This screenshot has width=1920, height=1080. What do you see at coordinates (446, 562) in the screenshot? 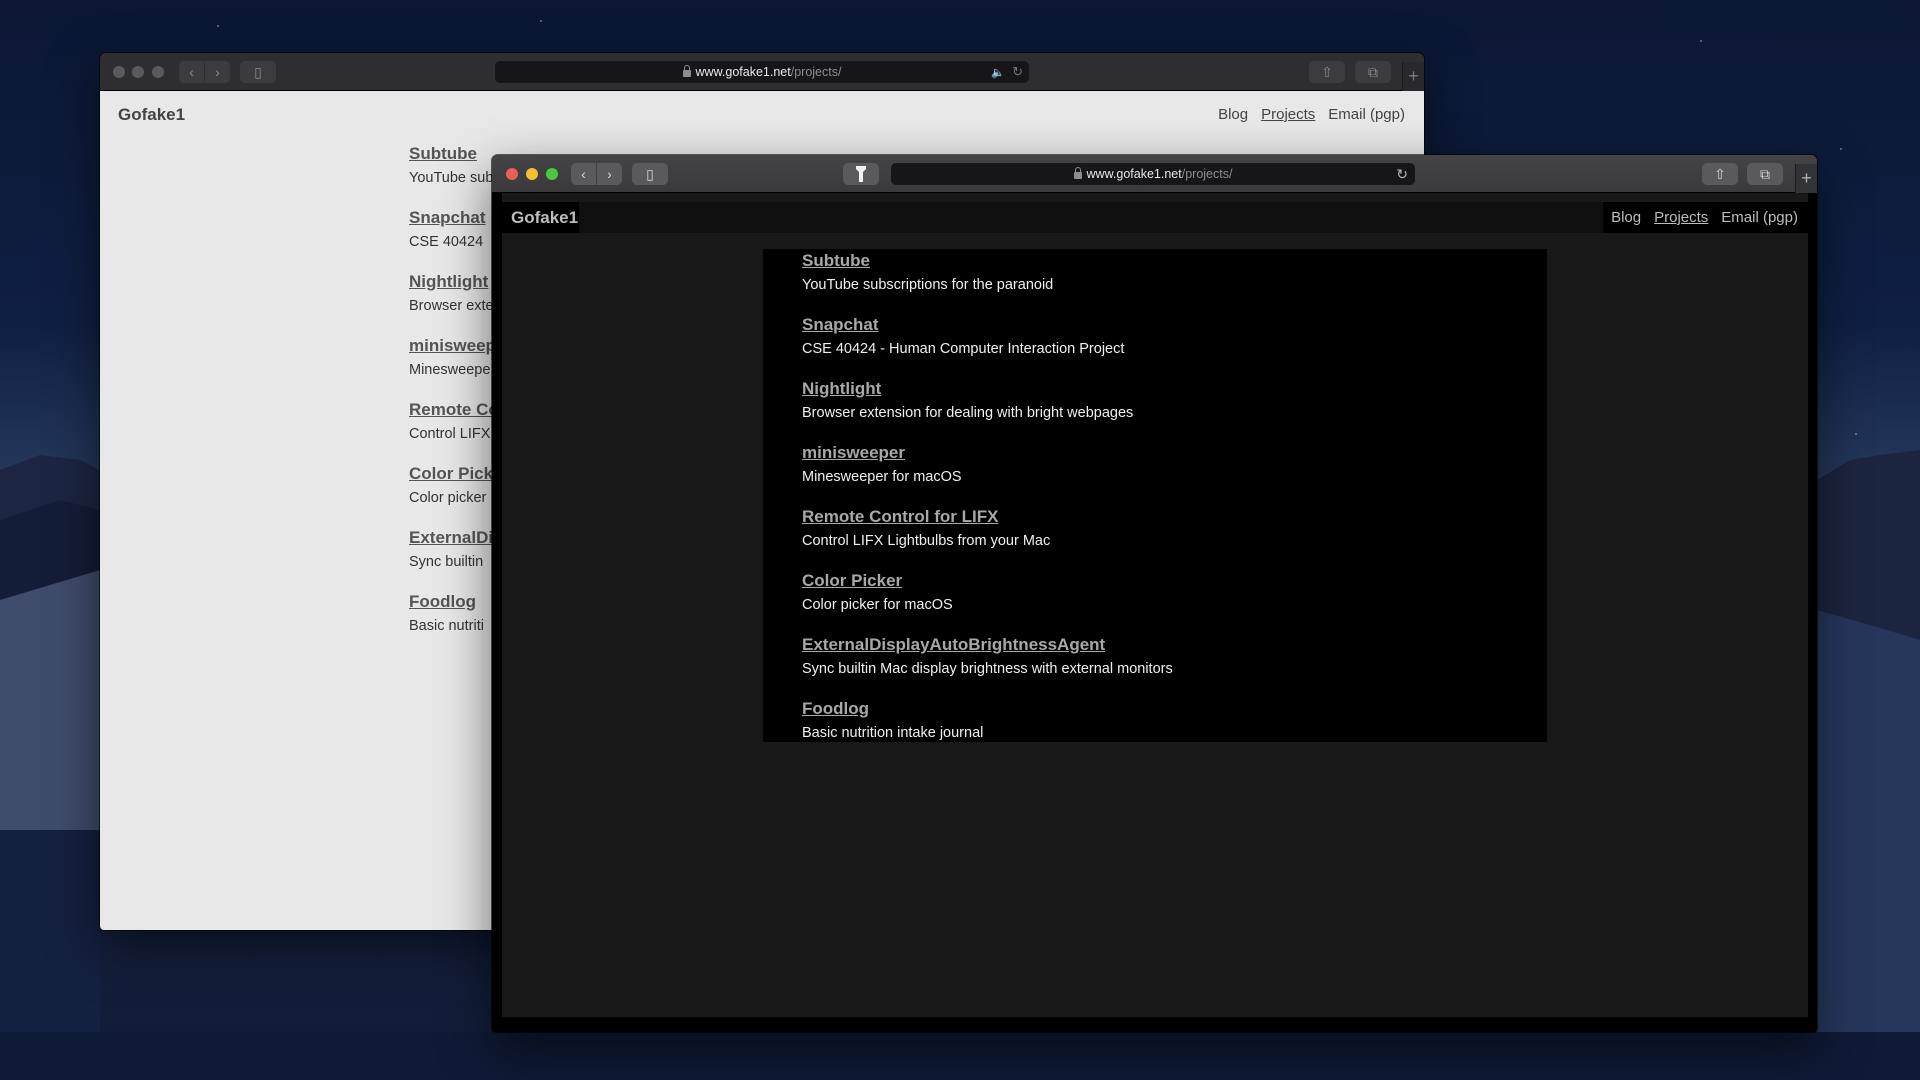
I see `project-description: Sync builtin` at bounding box center [446, 562].